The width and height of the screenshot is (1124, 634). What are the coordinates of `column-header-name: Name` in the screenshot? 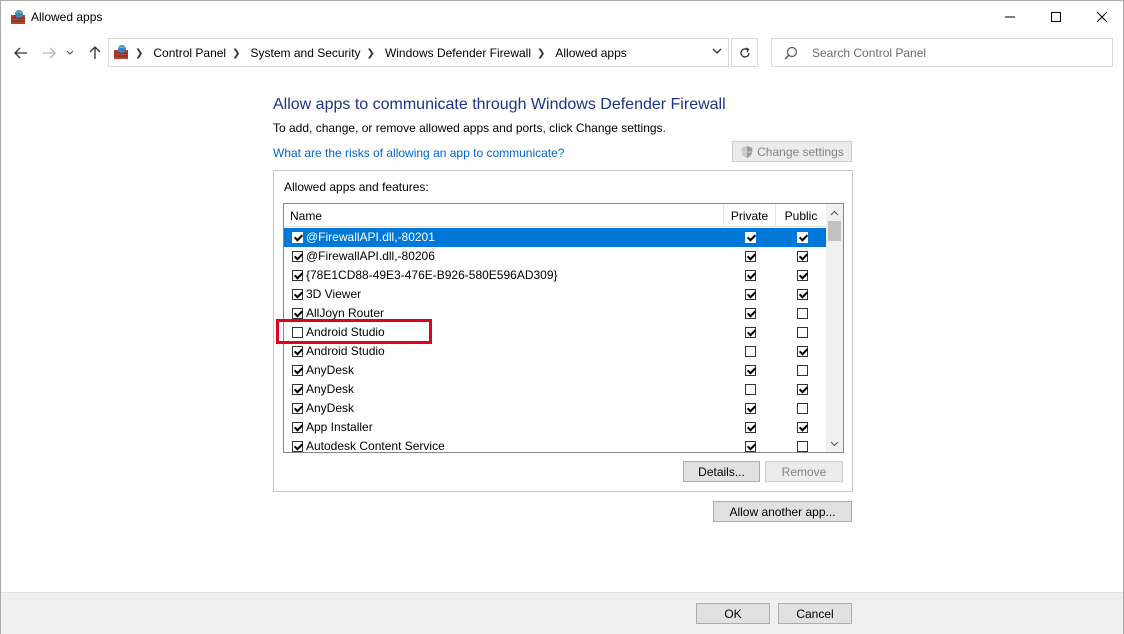 It's located at (306, 215).